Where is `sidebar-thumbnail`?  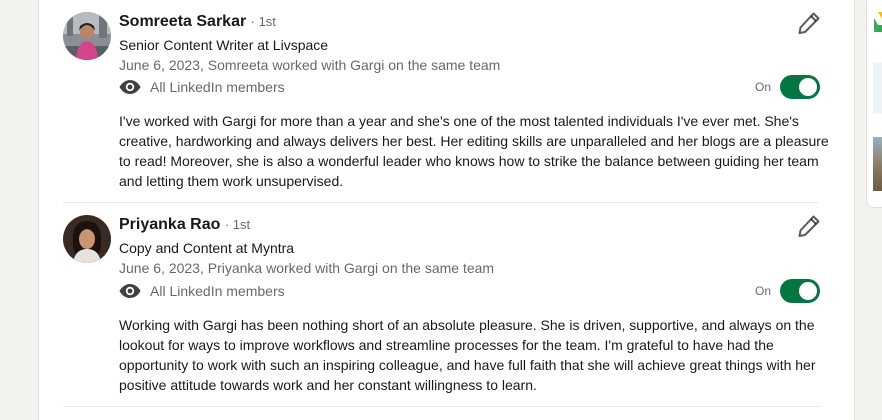
sidebar-thumbnail is located at coordinates (877, 88).